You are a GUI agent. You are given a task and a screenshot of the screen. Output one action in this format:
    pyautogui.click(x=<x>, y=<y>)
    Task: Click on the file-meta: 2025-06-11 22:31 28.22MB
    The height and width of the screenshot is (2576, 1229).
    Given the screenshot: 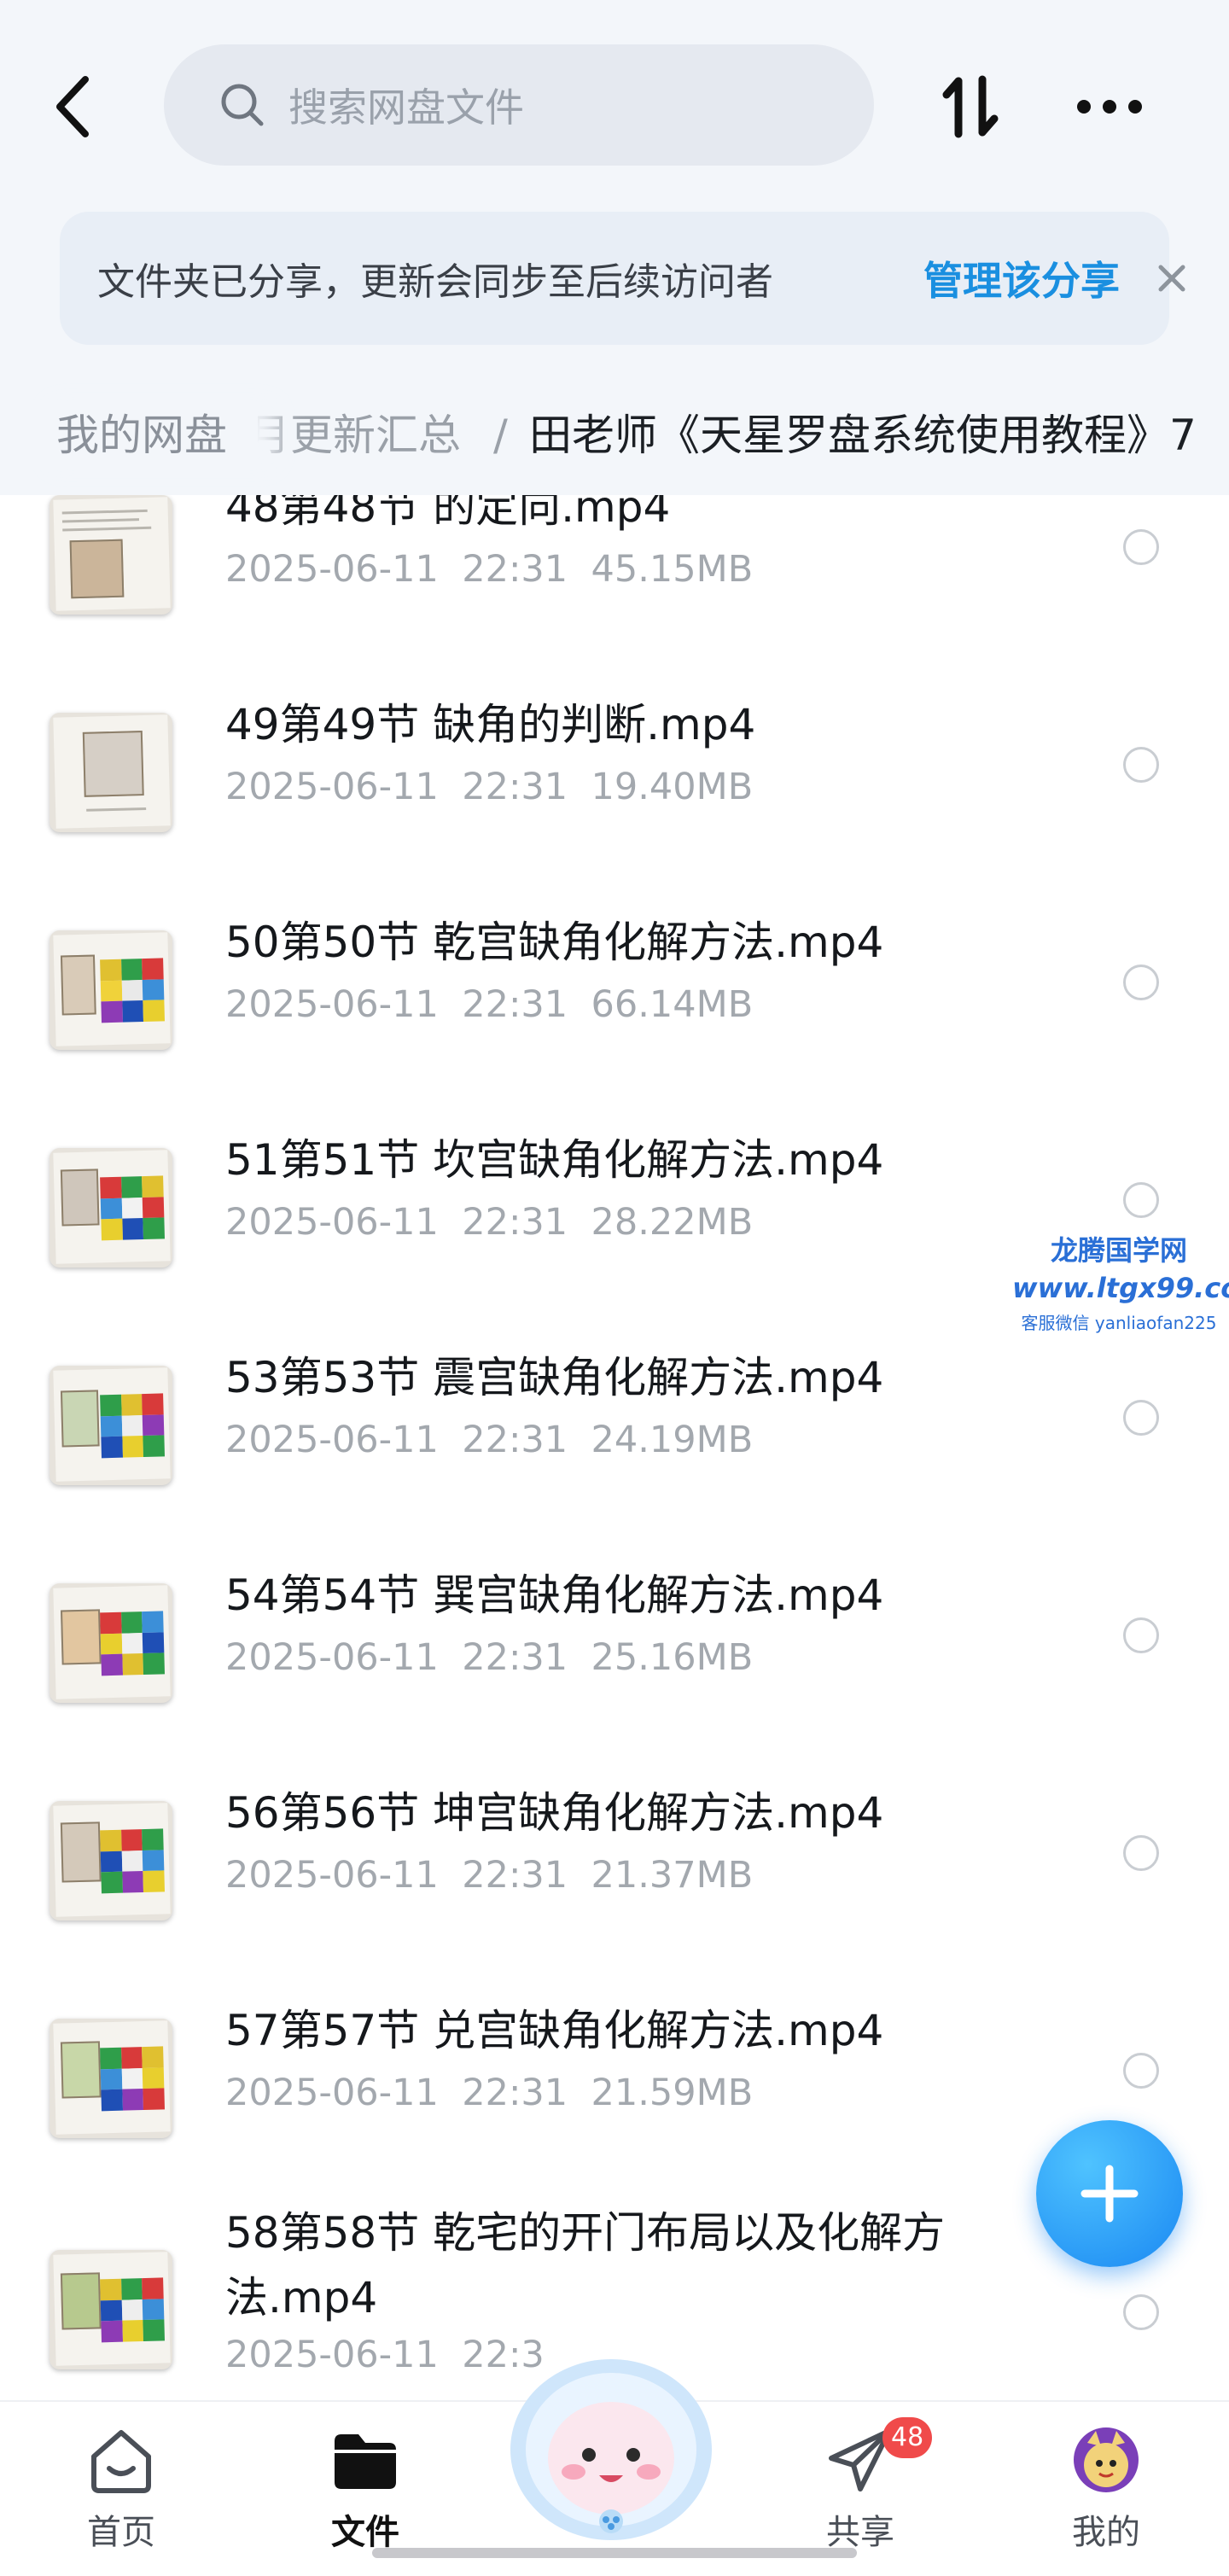 What is the action you would take?
    pyautogui.click(x=489, y=1222)
    